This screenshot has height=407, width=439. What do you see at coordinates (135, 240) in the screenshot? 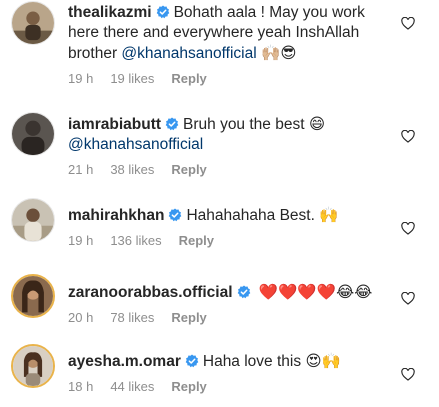
I see `likes-count: 136 likes` at bounding box center [135, 240].